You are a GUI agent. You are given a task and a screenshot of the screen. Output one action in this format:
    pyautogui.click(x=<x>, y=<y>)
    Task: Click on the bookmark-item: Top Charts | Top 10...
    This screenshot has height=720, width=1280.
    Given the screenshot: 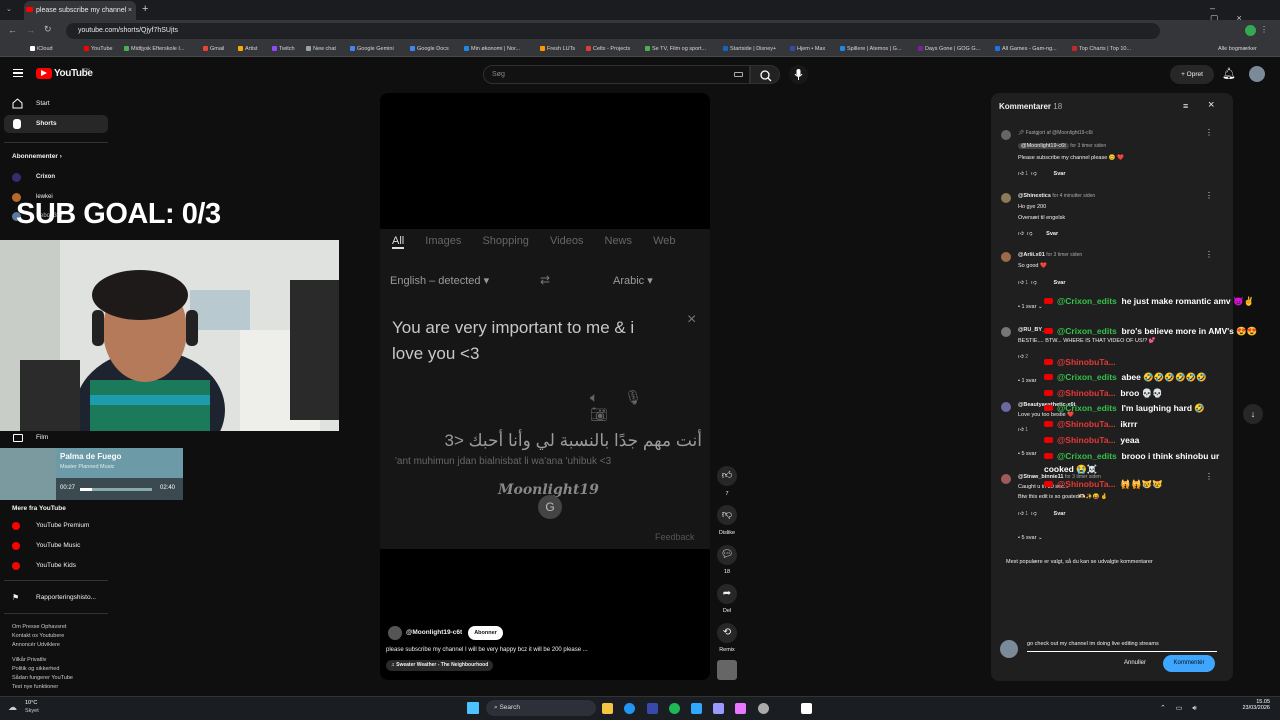 What is the action you would take?
    pyautogui.click(x=1101, y=49)
    